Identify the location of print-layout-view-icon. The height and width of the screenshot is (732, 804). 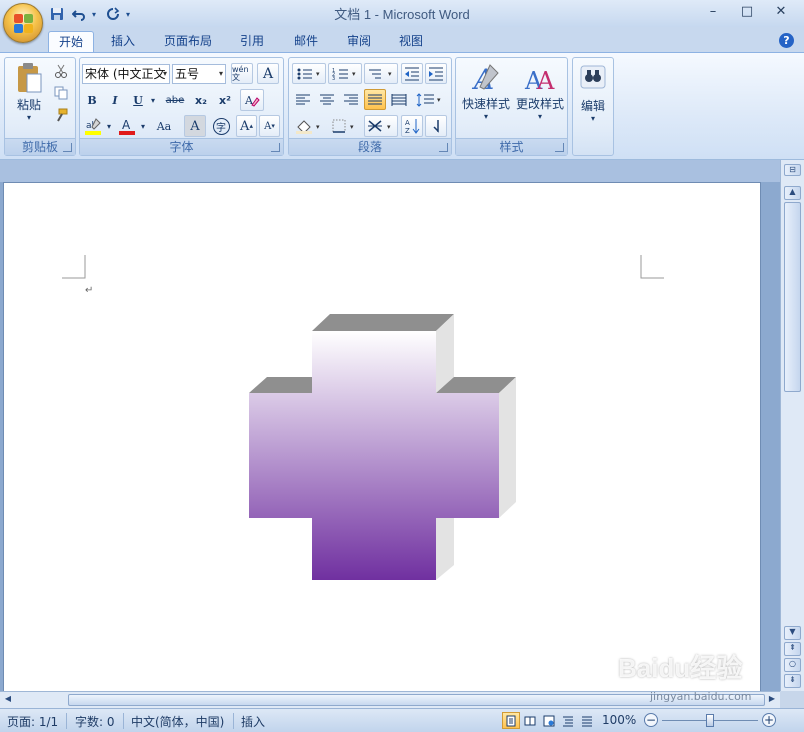
(511, 720).